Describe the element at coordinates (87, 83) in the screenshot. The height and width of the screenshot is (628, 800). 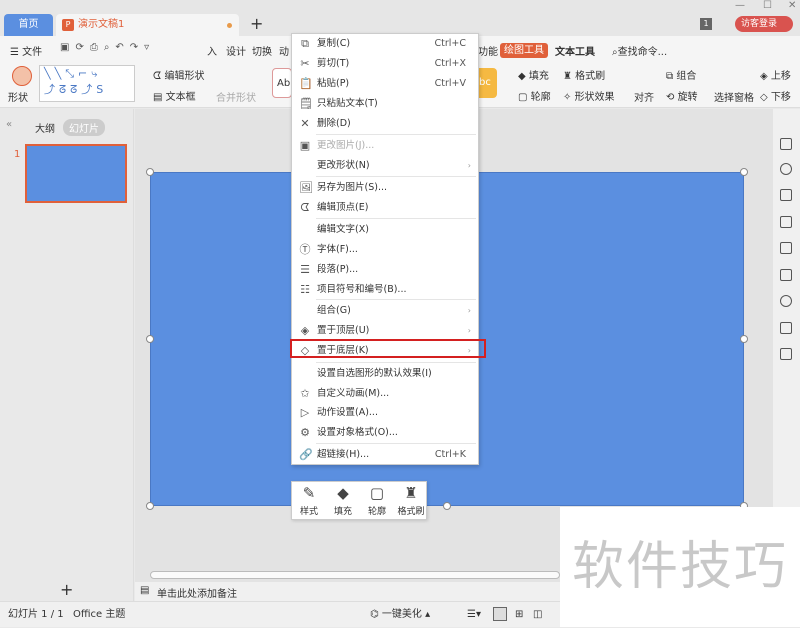
I see `shape-gallery: ╲╲⤡⌐⤷ ⤴ᘔᘔ⤴S` at that location.